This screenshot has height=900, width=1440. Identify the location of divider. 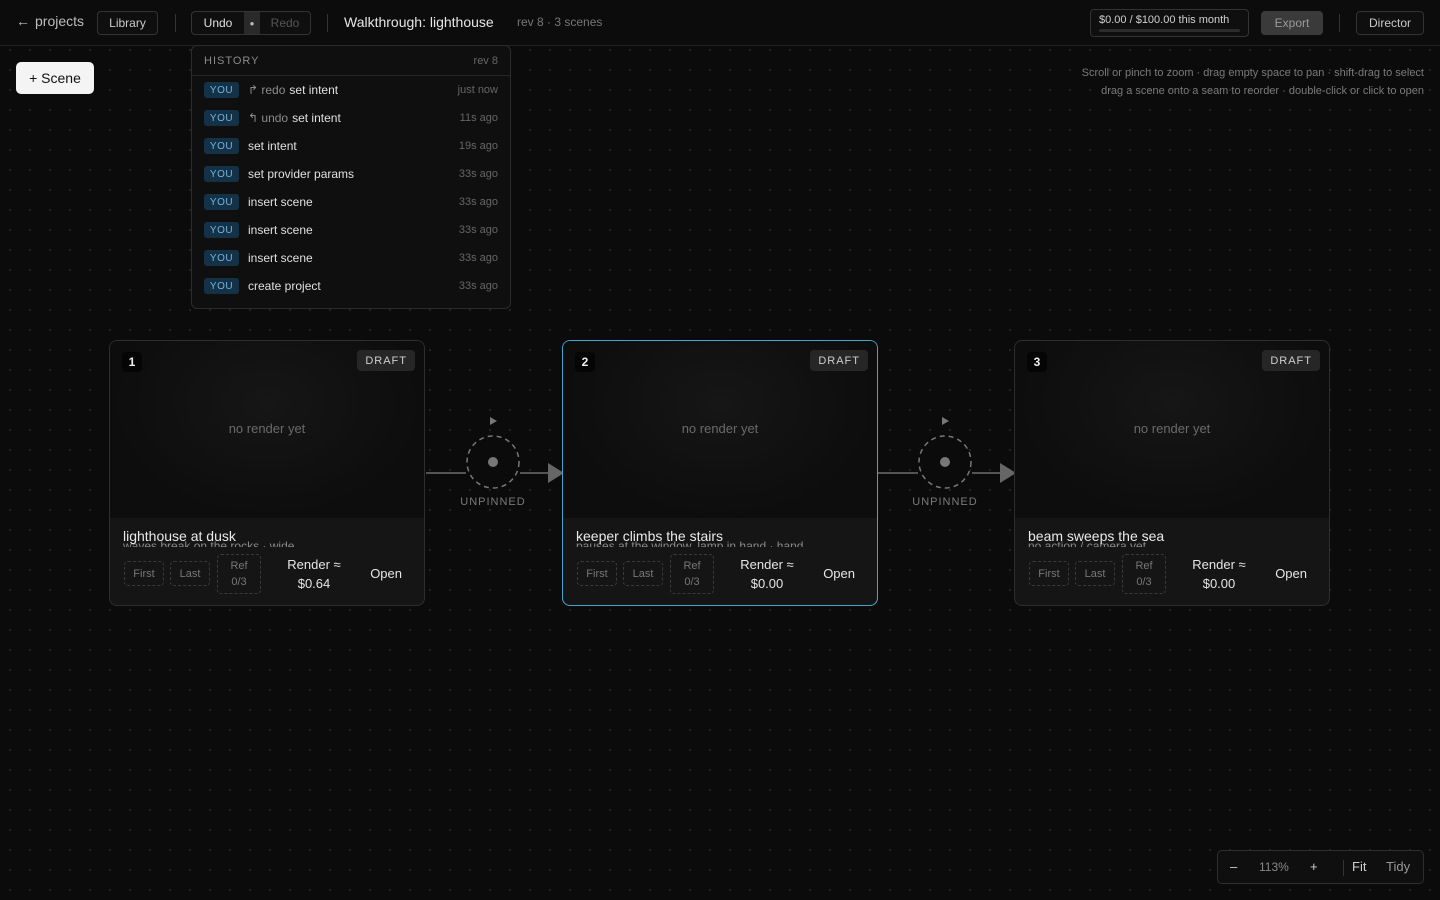
(1343, 868).